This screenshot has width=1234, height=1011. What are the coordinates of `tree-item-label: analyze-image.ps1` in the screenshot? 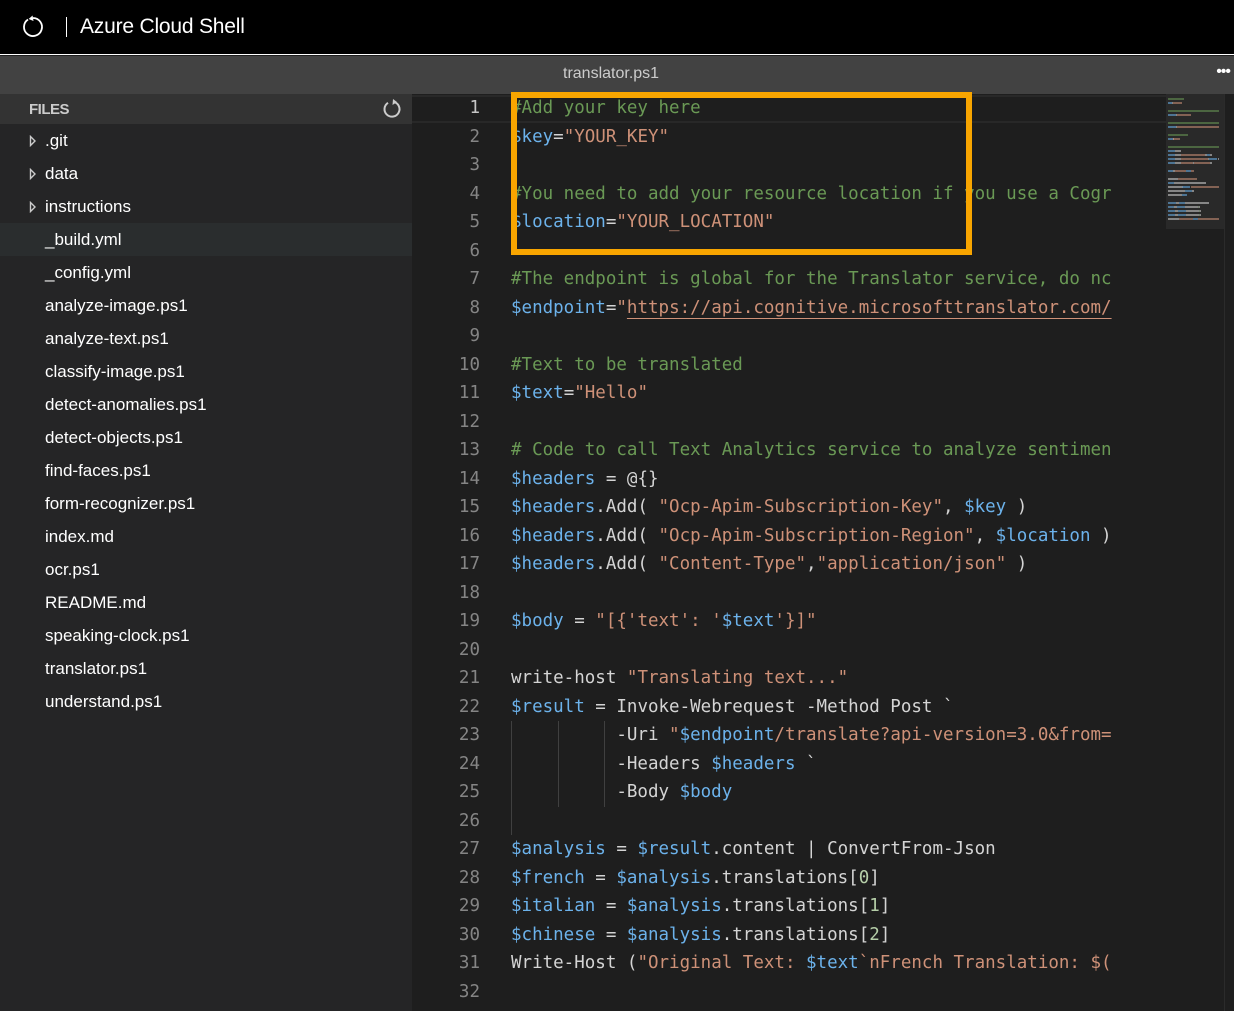 It's located at (116, 305).